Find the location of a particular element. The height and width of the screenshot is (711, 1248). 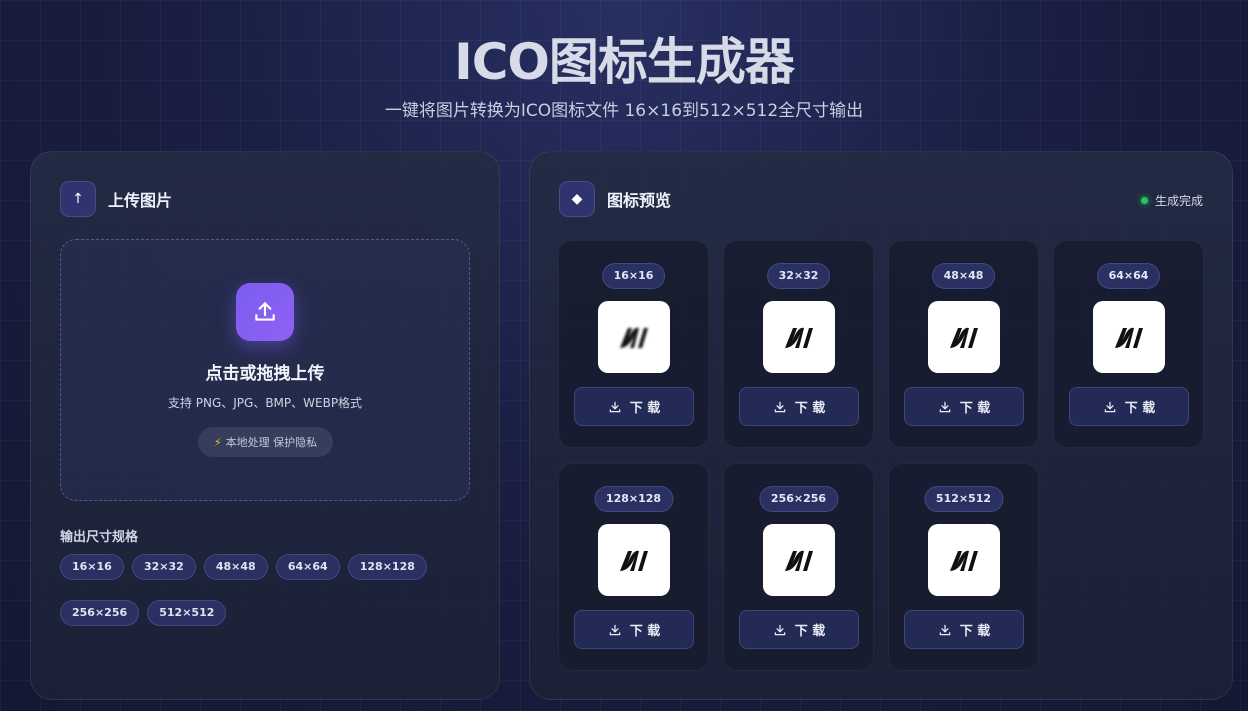

preview-panel-title: 图标预览 is located at coordinates (639, 200).